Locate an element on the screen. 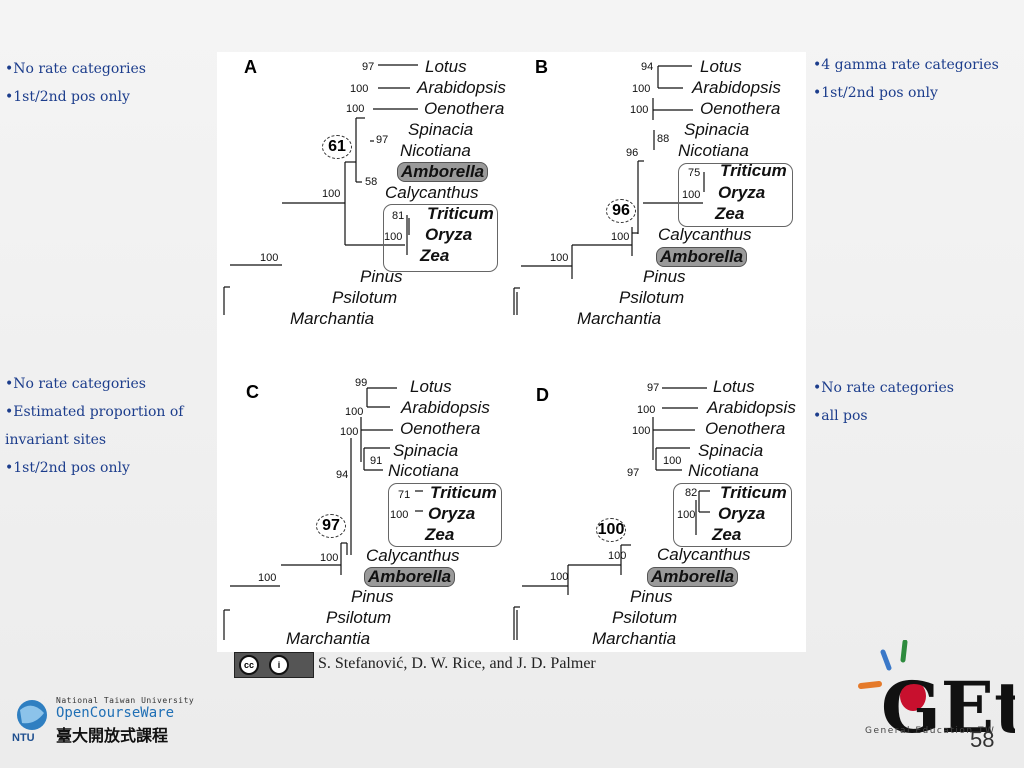 The width and height of the screenshot is (1024, 768). bullet-list-panel-a: •No rate categories •1st/2nd pos only is located at coordinates (75, 83).